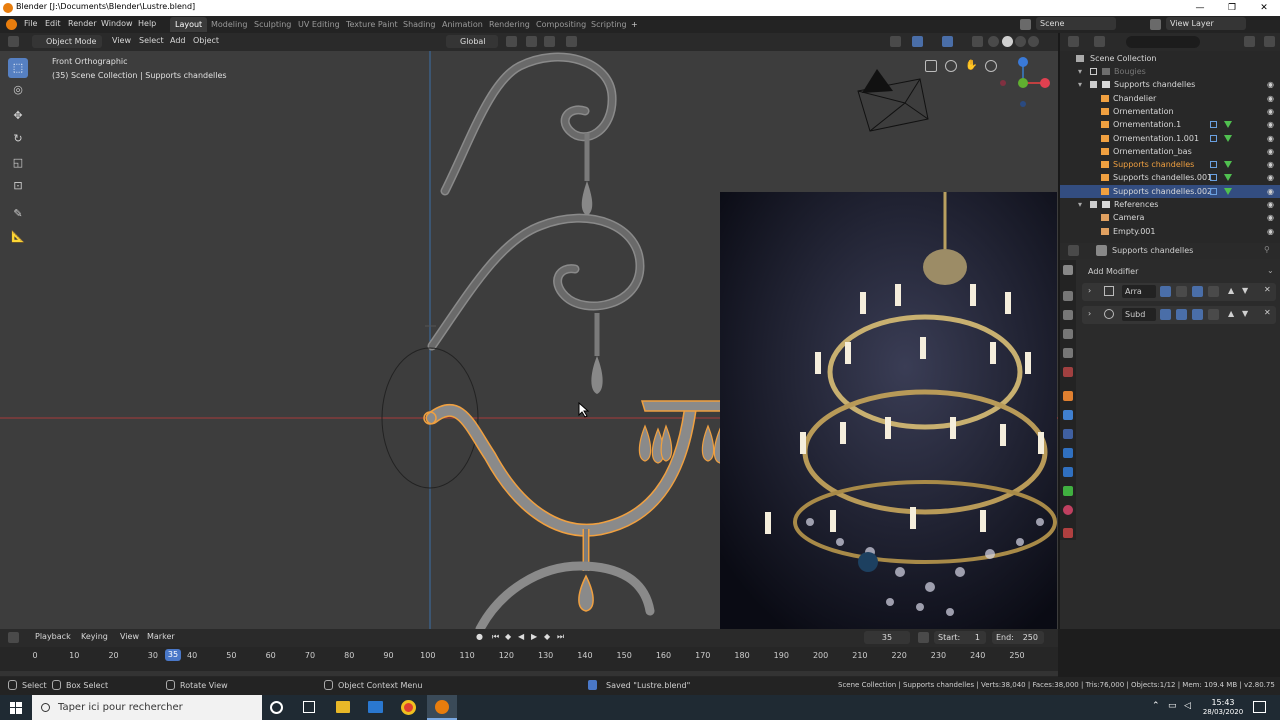 The height and width of the screenshot is (720, 1280). What do you see at coordinates (561, 24) in the screenshot?
I see `tab-compositing: Compositing` at bounding box center [561, 24].